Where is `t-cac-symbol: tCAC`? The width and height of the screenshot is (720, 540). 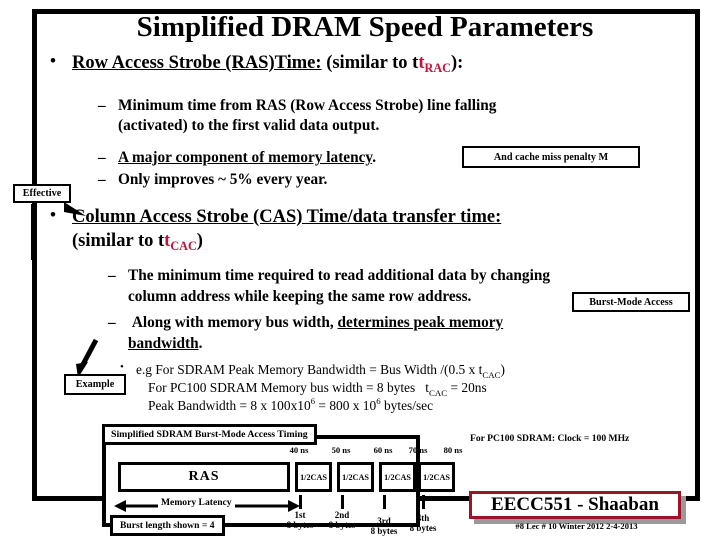
t-cac-symbol: tCAC is located at coordinates (180, 242).